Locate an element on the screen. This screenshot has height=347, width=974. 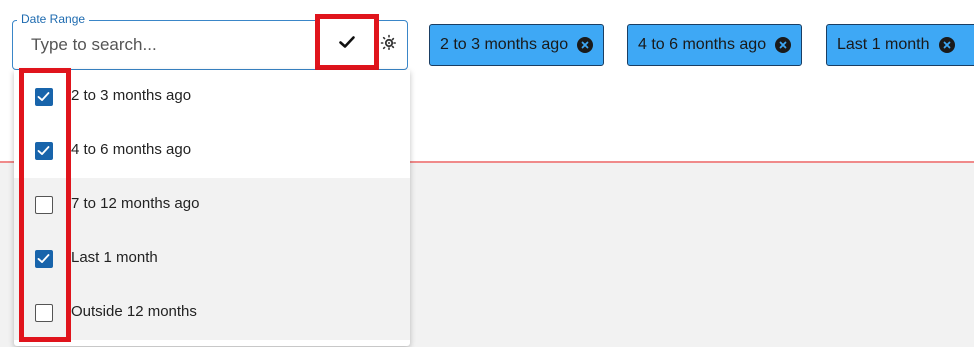
option-label: 4 to 6 months ago is located at coordinates (131, 149).